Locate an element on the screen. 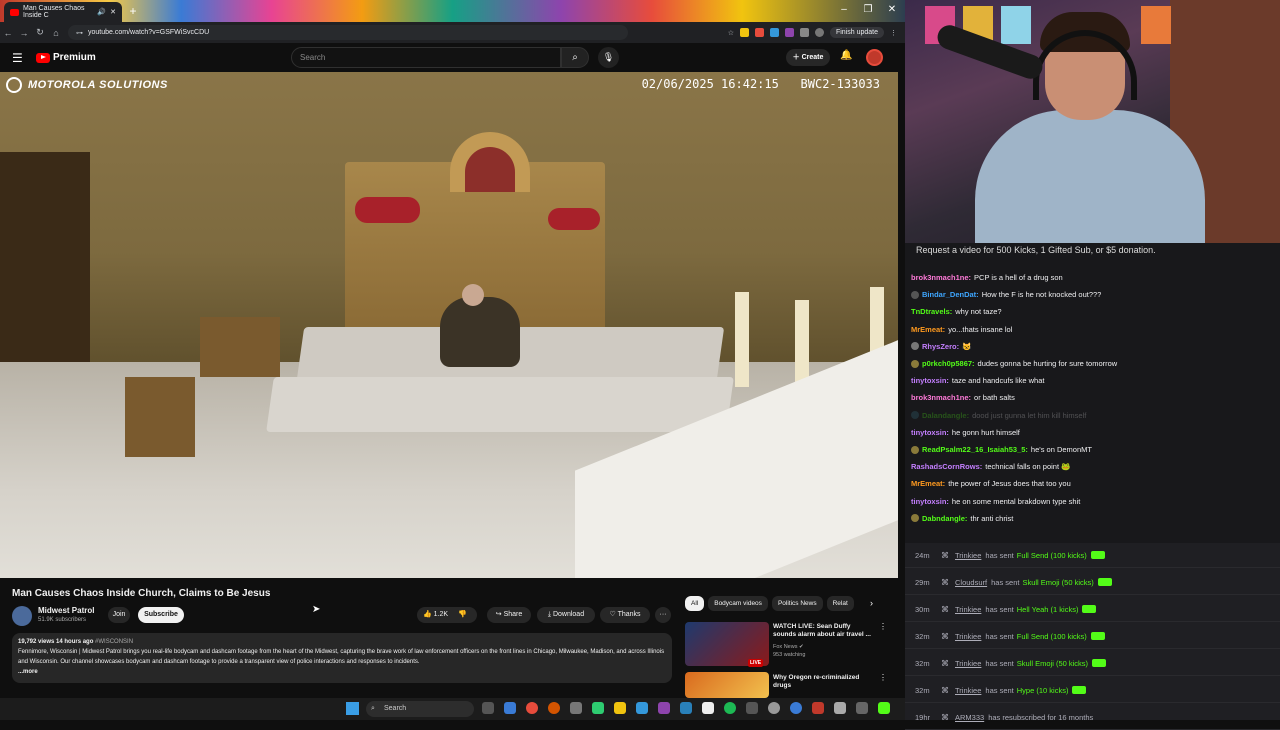 This screenshot has height=730, width=1280. microphone-icon: 🎙 is located at coordinates (608, 57).